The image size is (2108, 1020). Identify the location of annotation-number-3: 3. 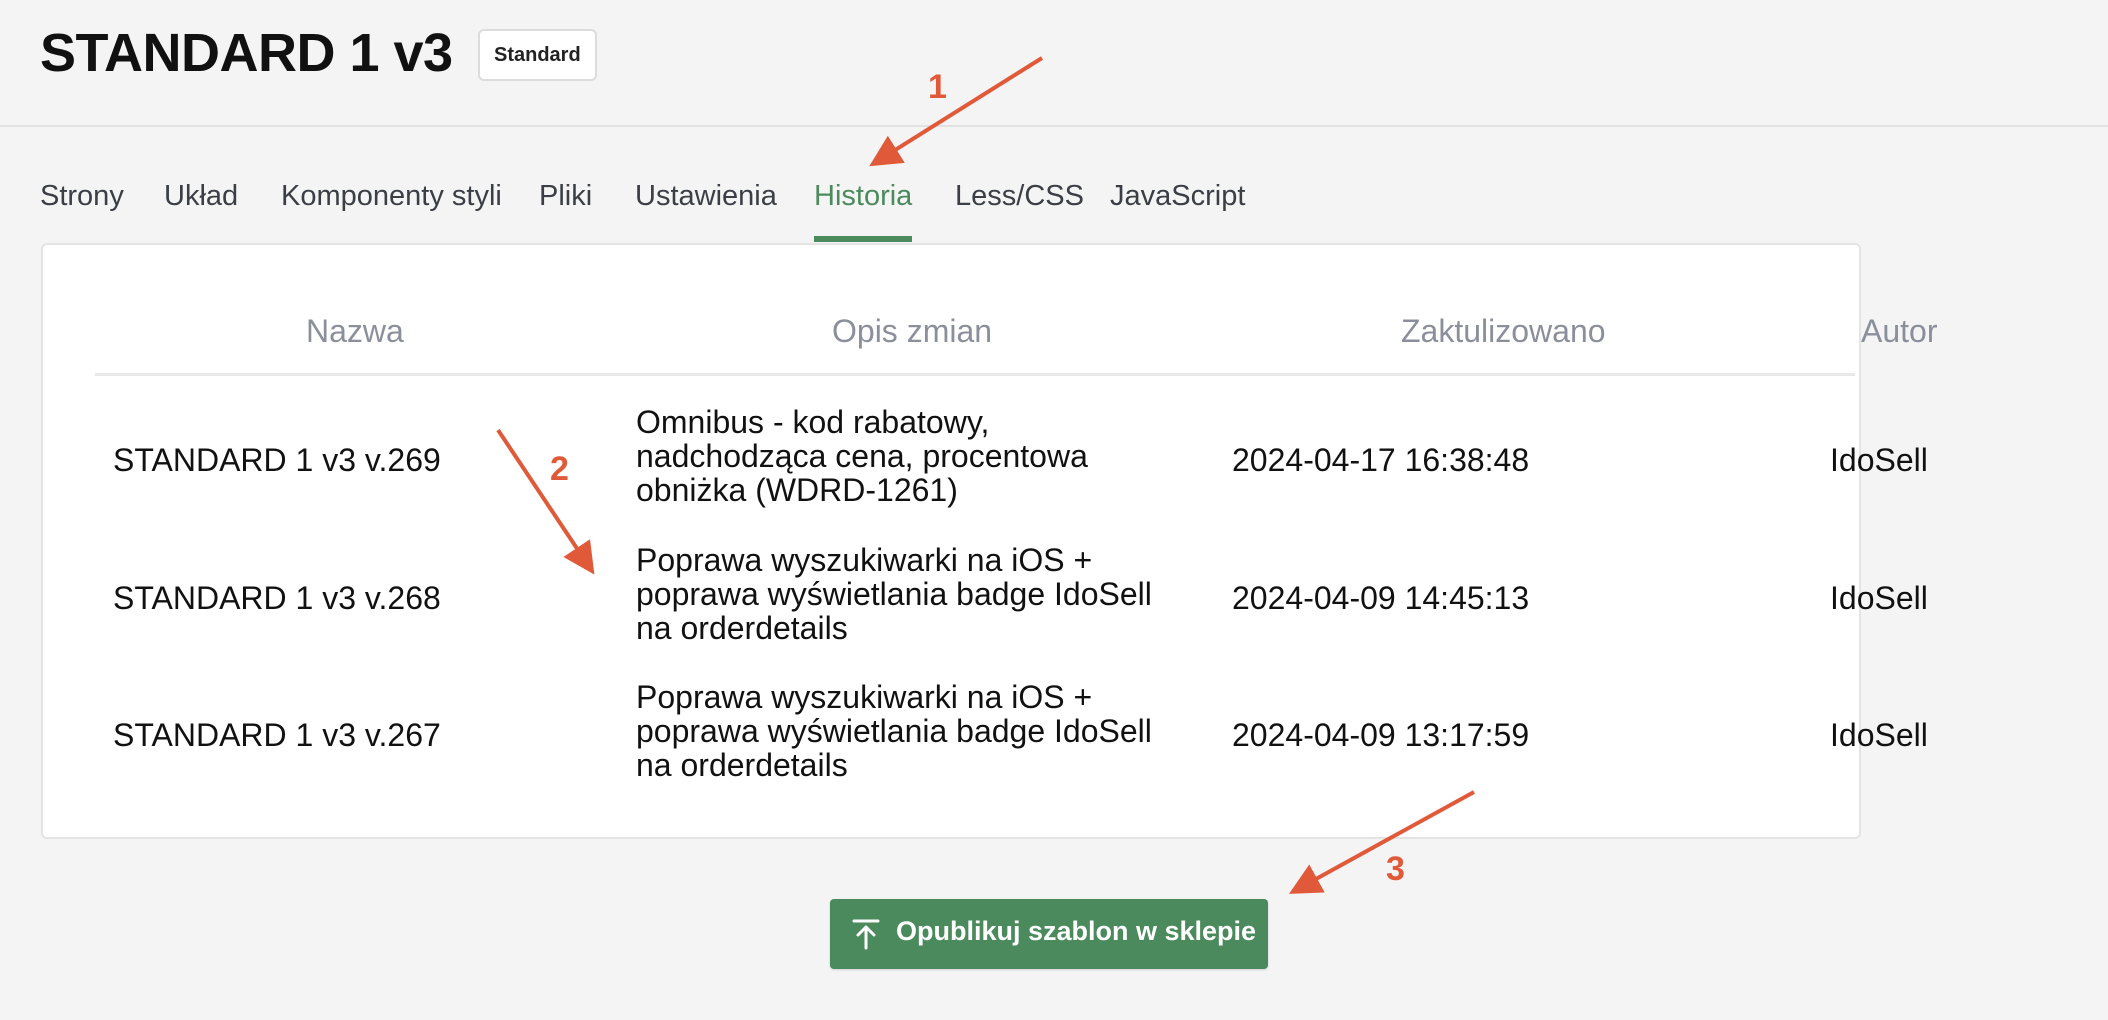
(1395, 869).